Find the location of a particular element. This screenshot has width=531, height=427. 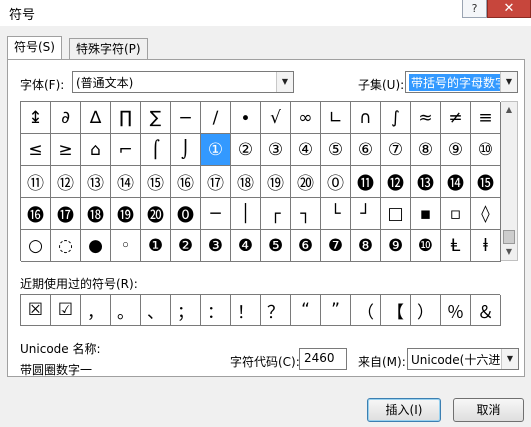

recent-symbol-cell: 、 is located at coordinates (156, 310).